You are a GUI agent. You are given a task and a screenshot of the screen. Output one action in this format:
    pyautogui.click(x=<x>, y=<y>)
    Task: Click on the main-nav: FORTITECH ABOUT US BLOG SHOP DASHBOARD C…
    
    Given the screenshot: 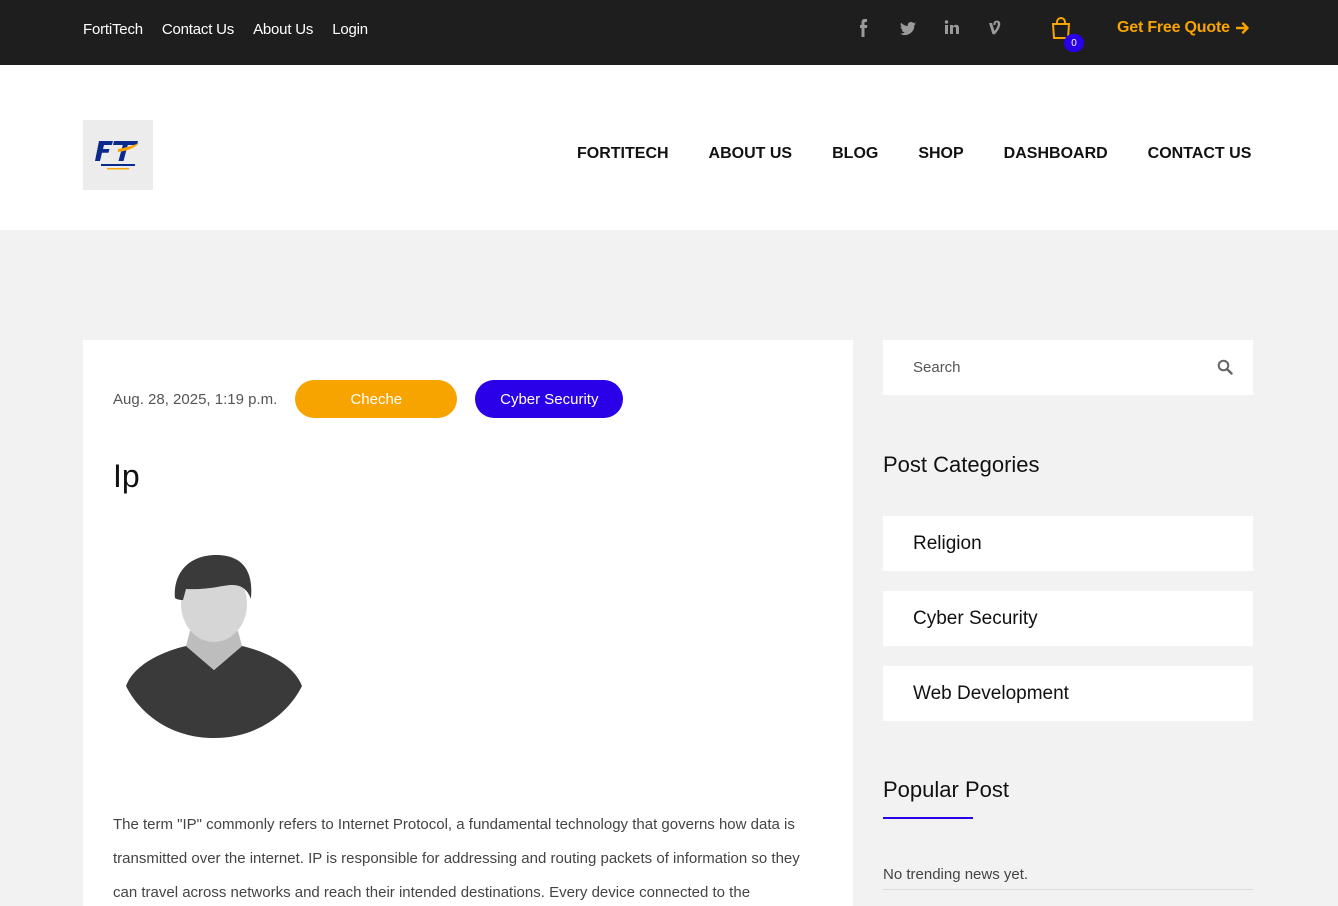 What is the action you would take?
    pyautogui.click(x=914, y=154)
    